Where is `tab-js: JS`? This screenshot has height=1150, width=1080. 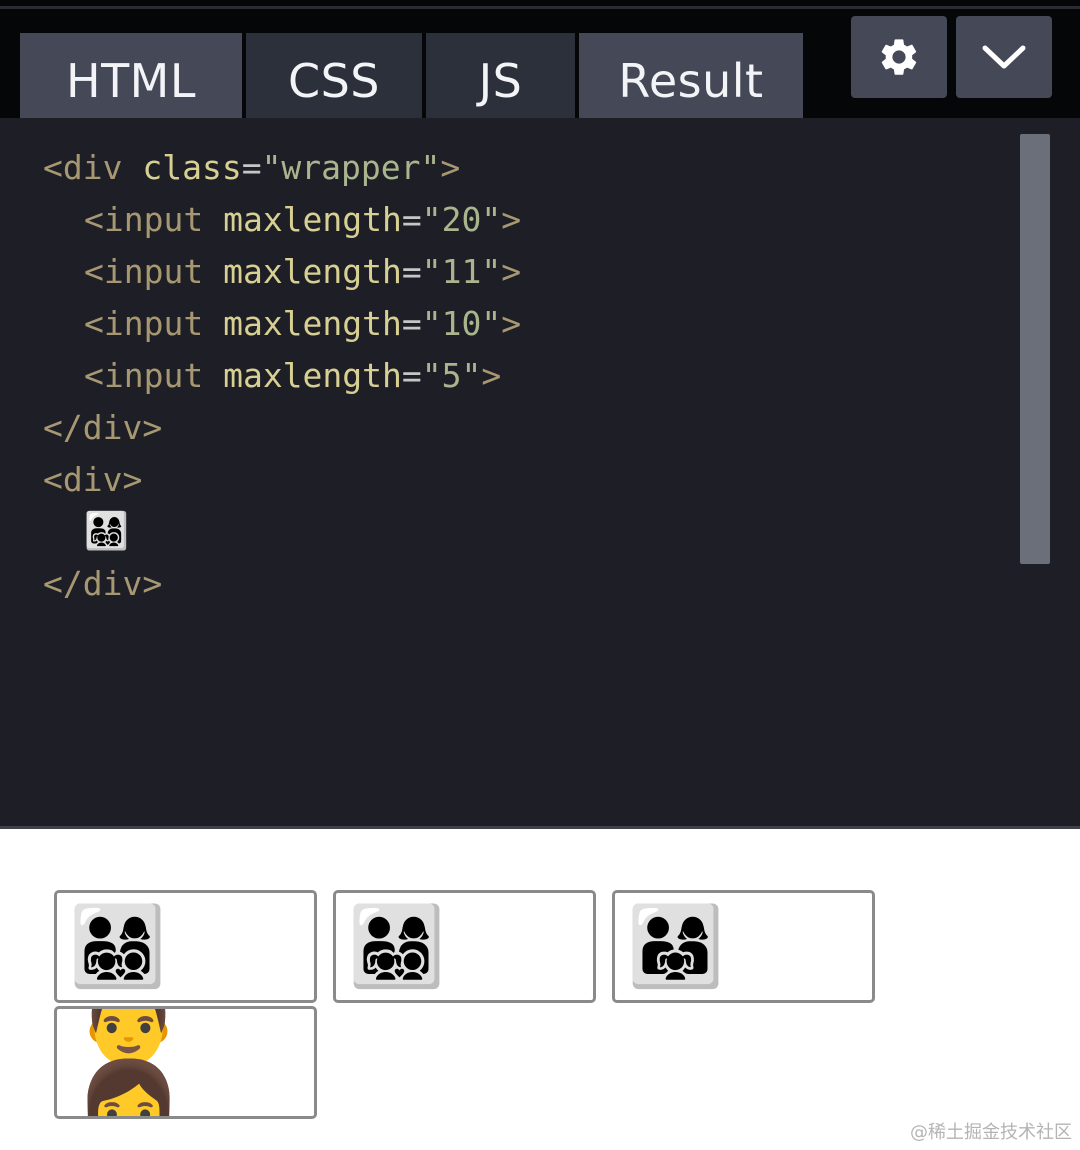
tab-js: JS is located at coordinates (500, 80).